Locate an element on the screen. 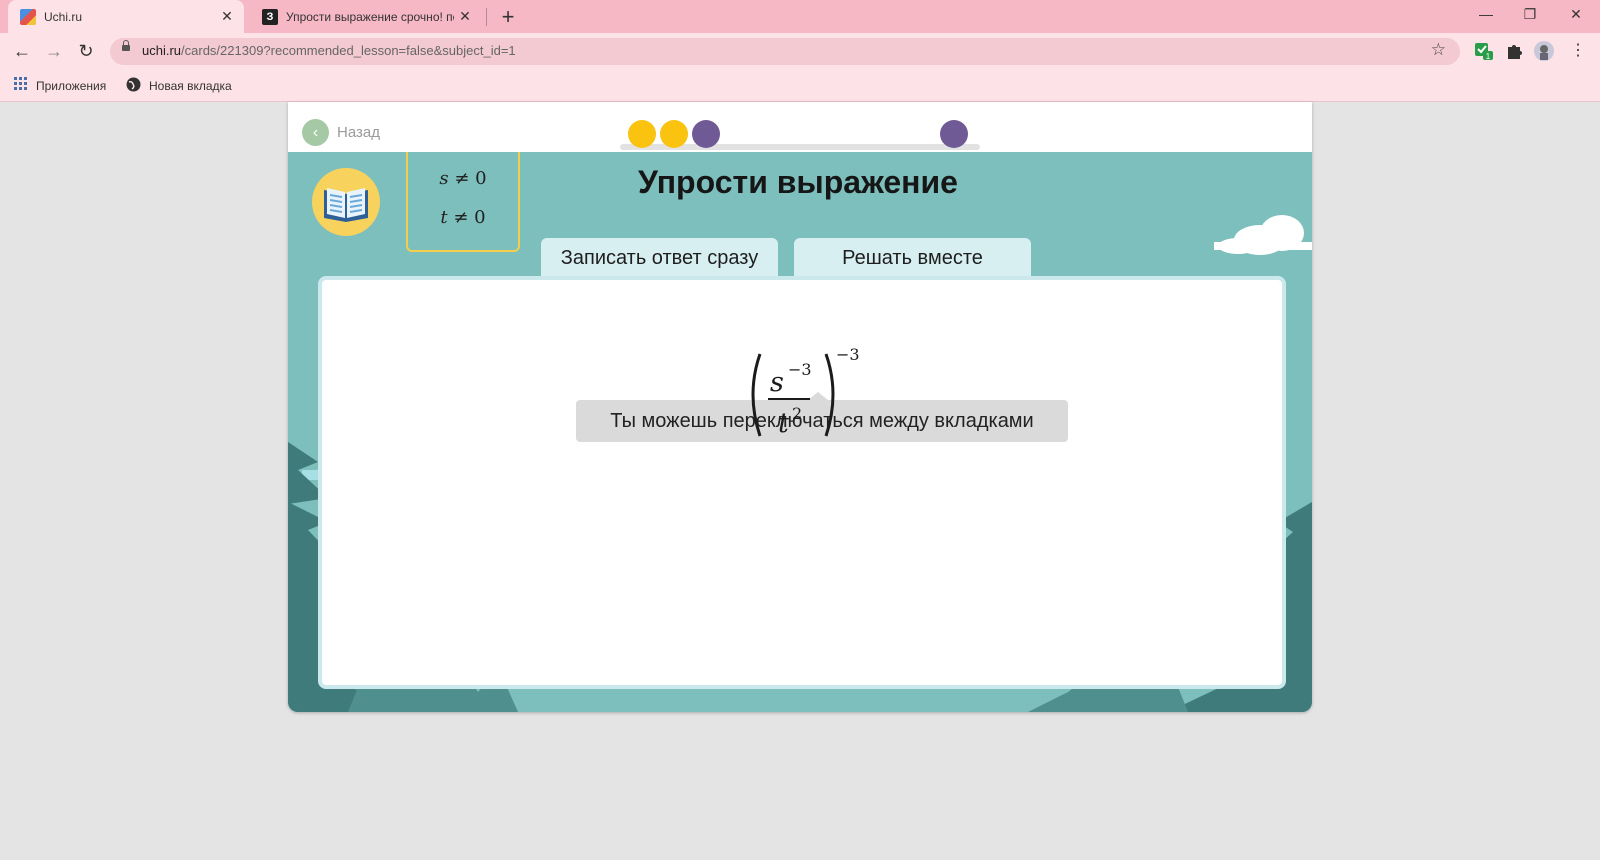  minimize-icon: — is located at coordinates (1486, 14).